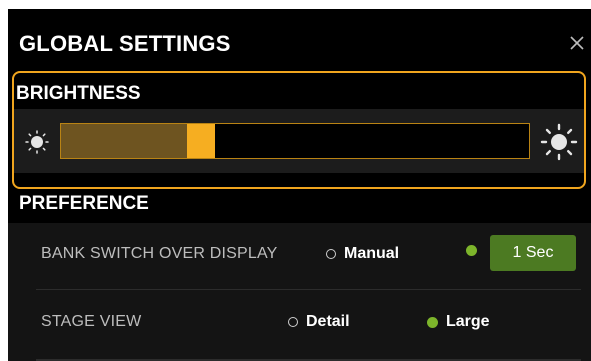 Image resolution: width=591 pixels, height=361 pixels. Describe the element at coordinates (125, 43) in the screenshot. I see `dialog-title: GLOBAL SETTINGS` at that location.